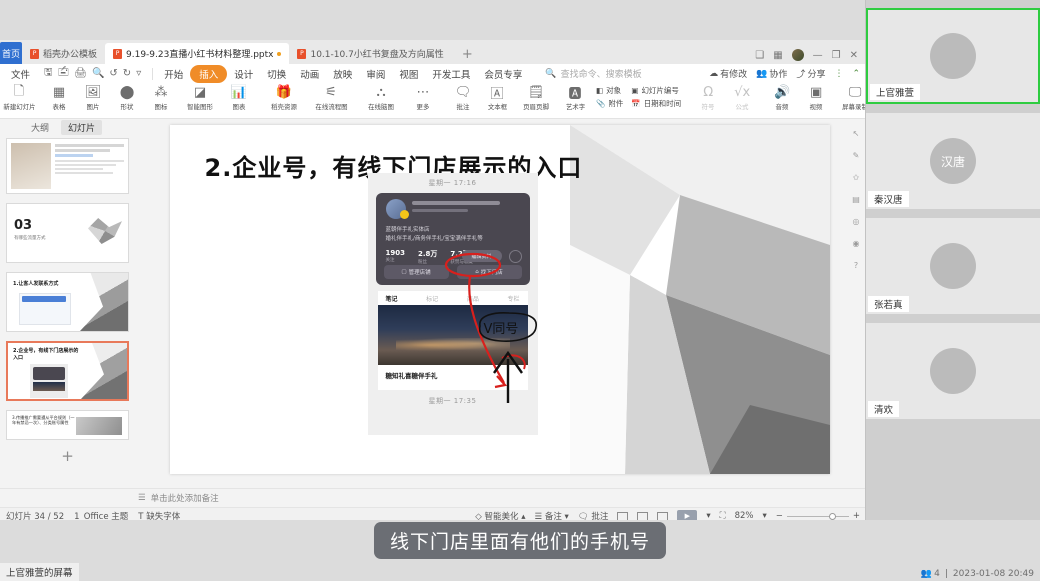  Describe the element at coordinates (64, 73) in the screenshot. I see `save-as-icon: 🖆` at that location.